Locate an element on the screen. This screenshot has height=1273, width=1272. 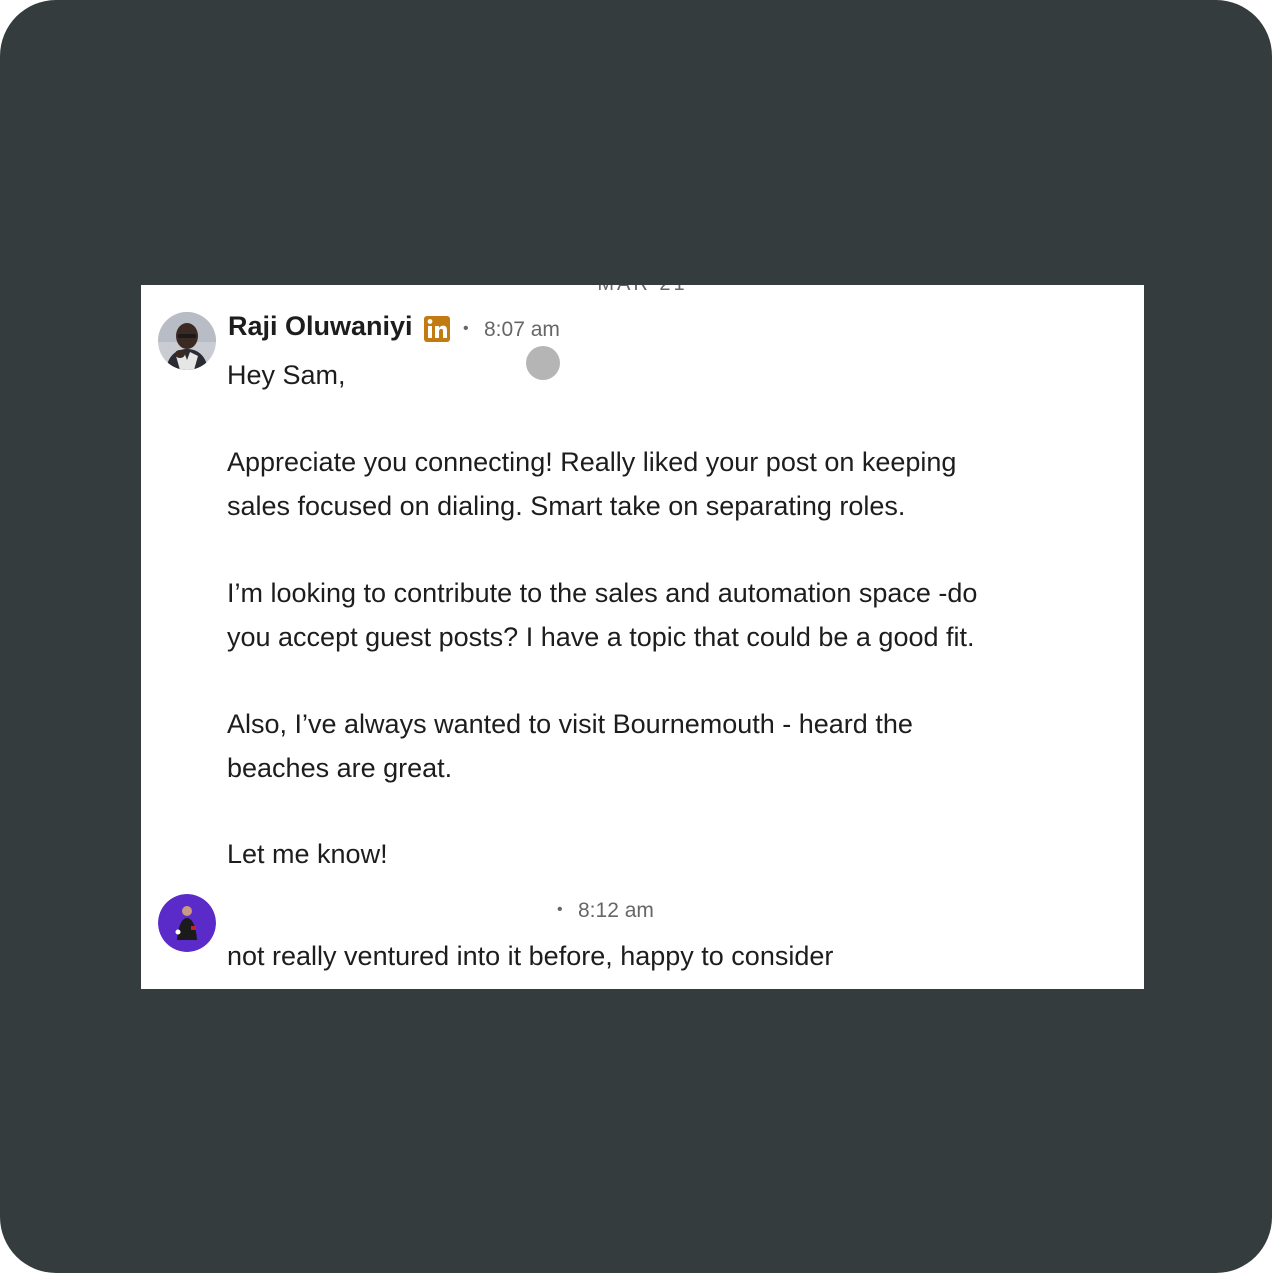
redacted-sender-name is located at coordinates (388, 908).